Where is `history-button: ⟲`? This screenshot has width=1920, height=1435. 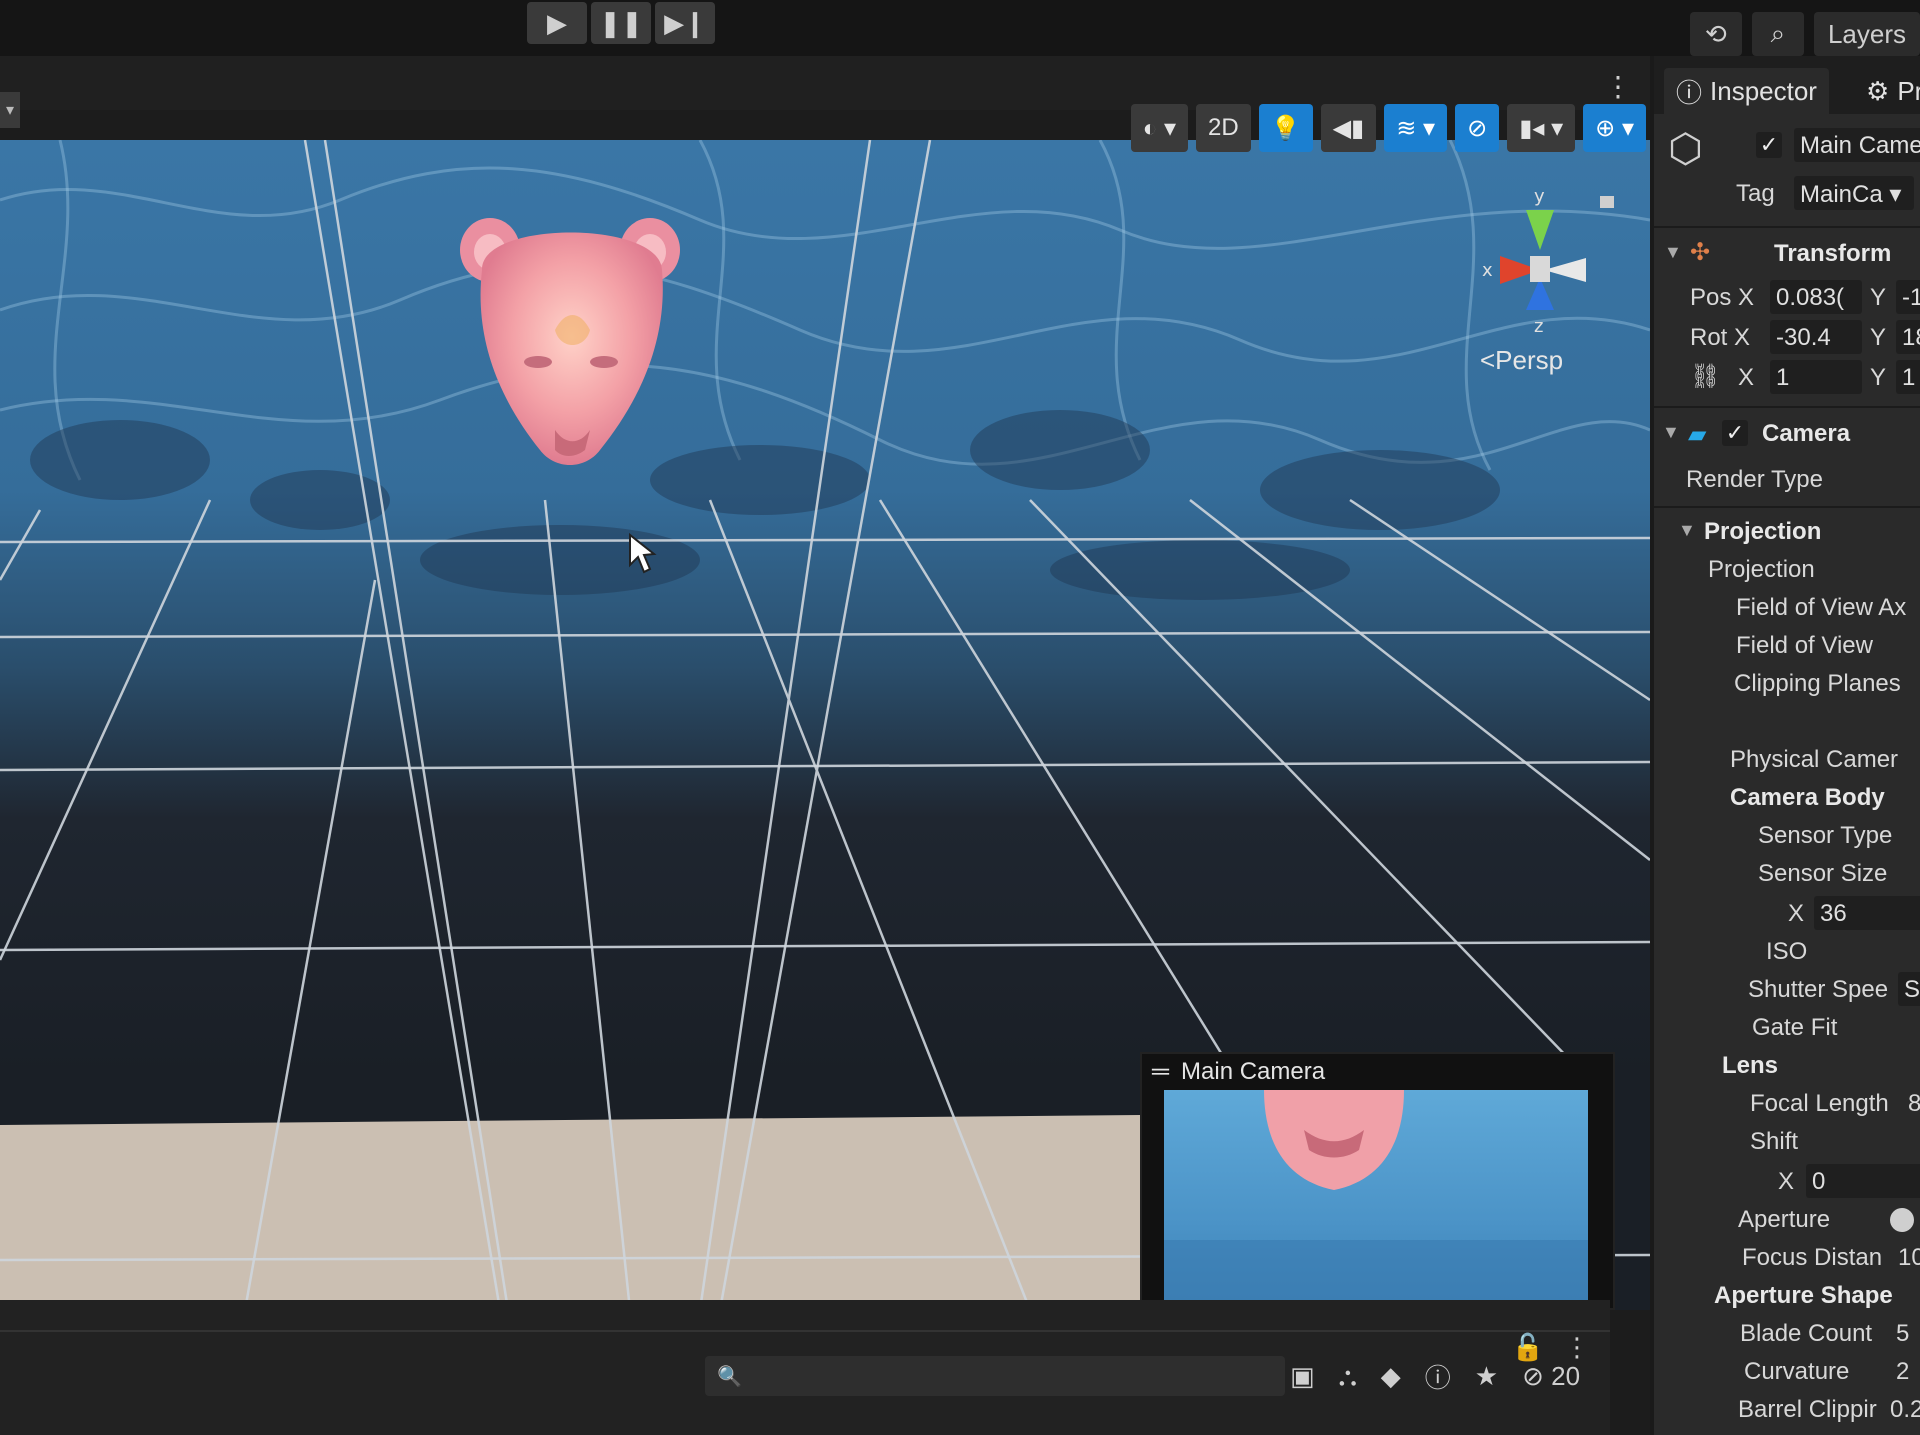 history-button: ⟲ is located at coordinates (1715, 34).